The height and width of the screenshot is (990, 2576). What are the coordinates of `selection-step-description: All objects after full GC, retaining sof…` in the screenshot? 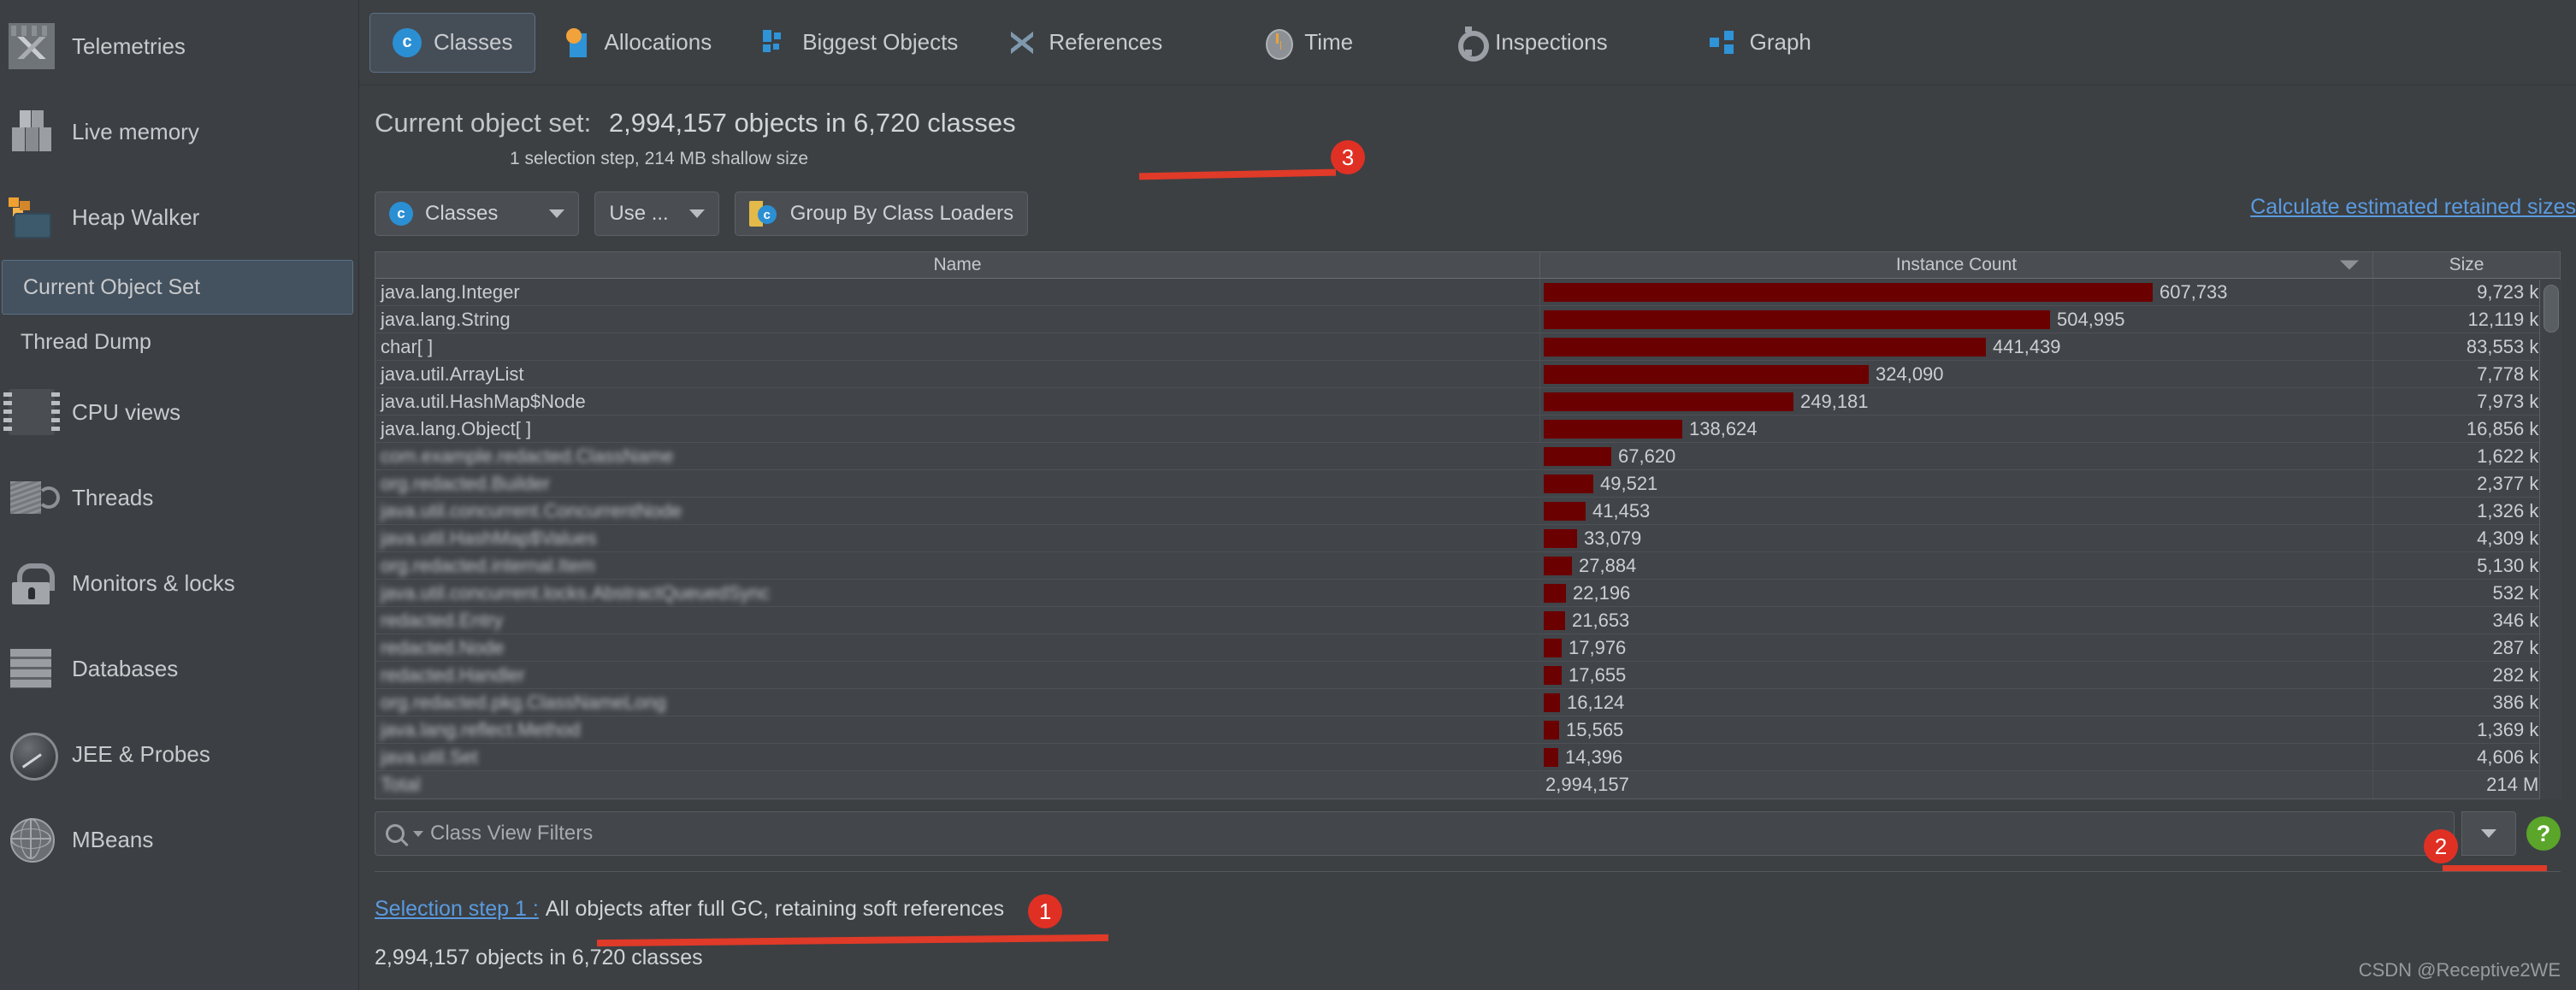 It's located at (775, 909).